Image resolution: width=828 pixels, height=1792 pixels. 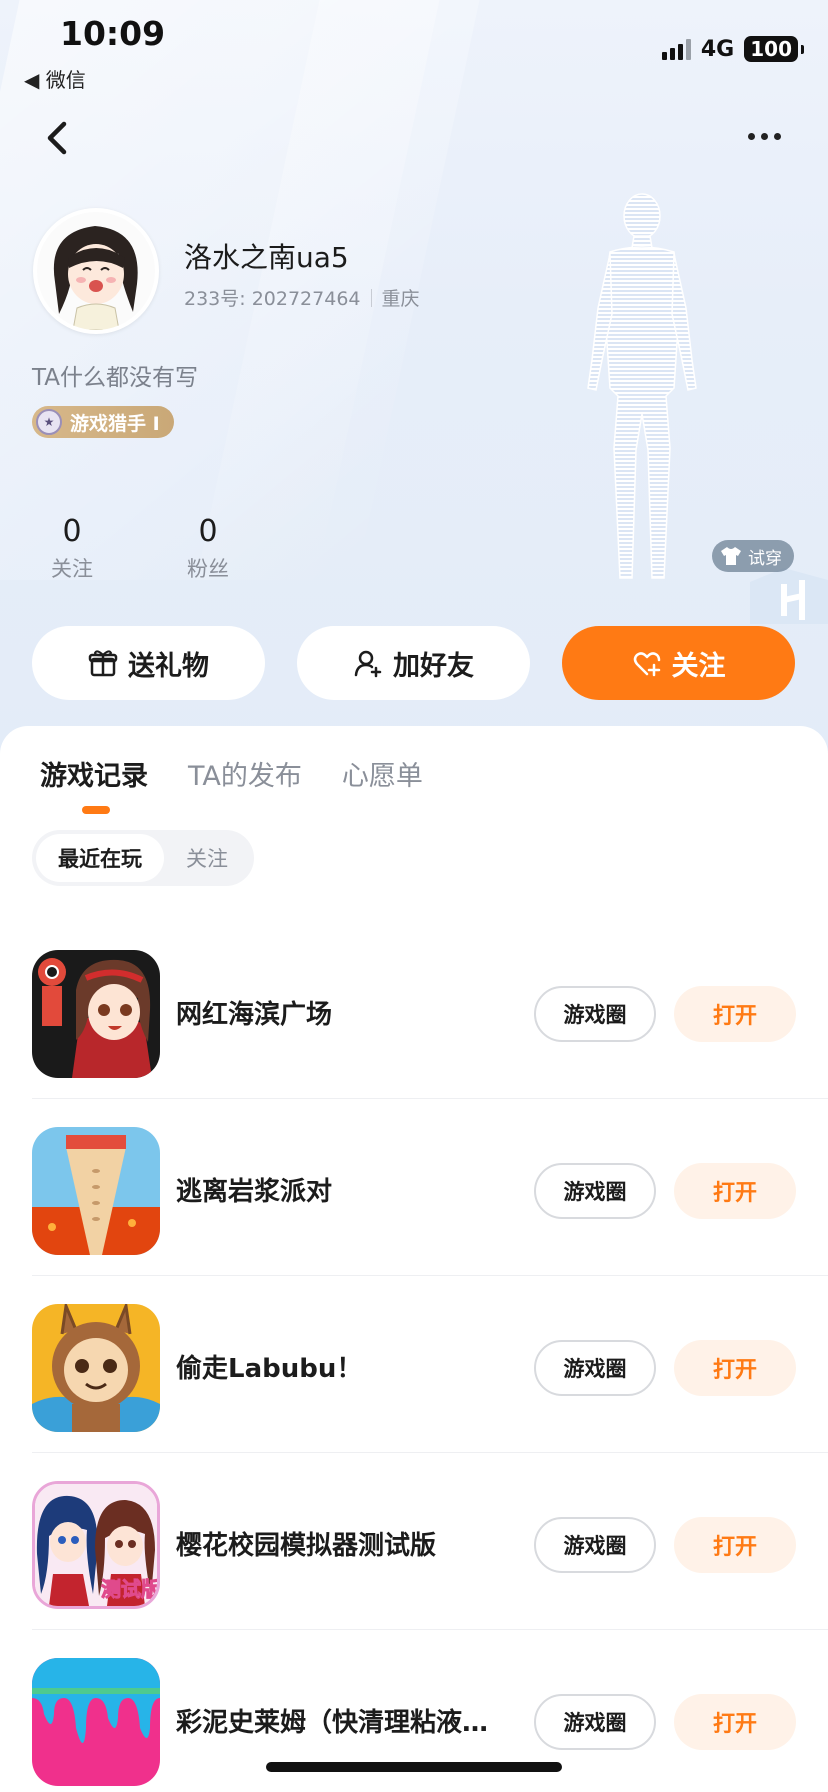 I want to click on heart-plus-icon, so click(x=646, y=664).